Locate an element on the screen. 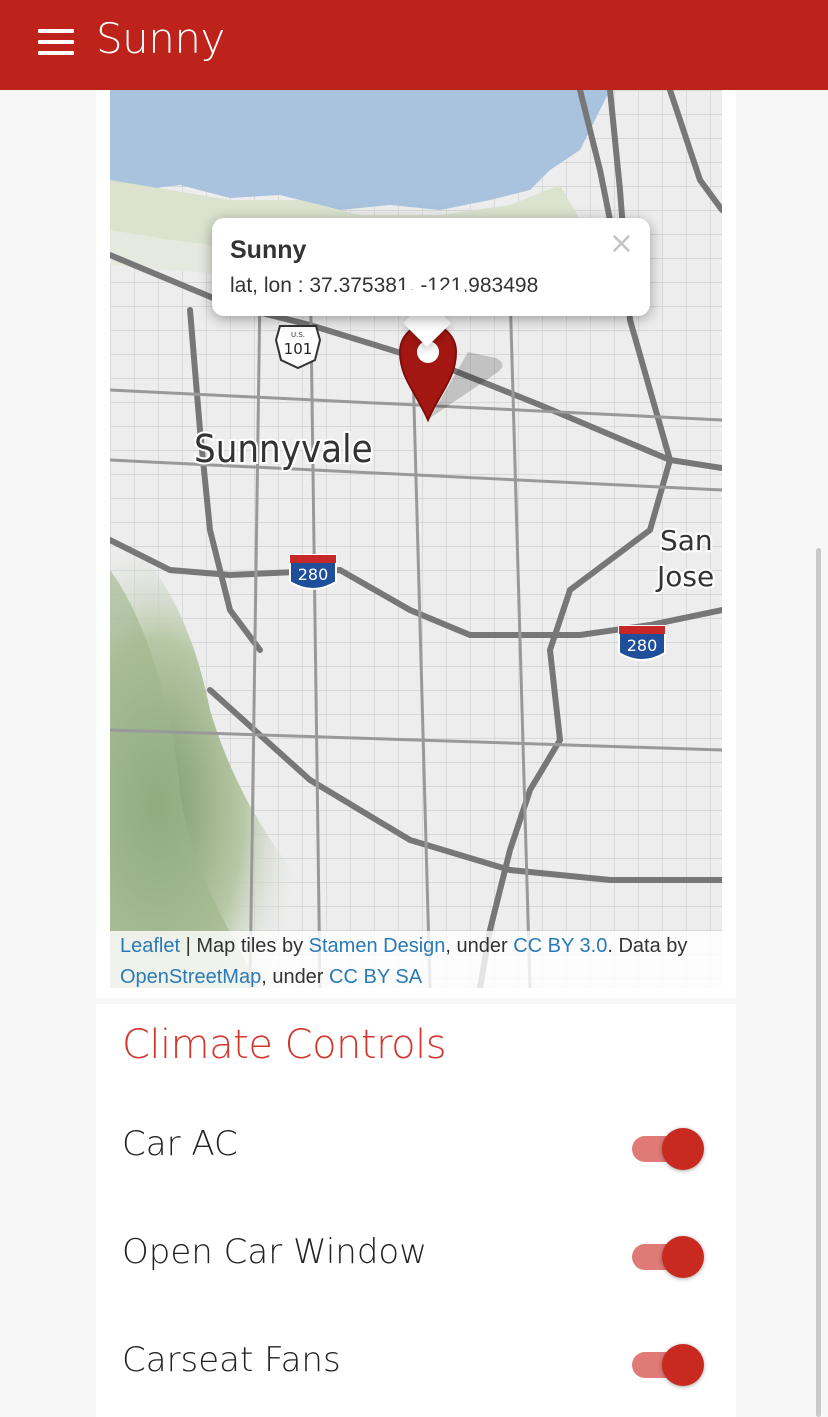  app-bar: Sunny is located at coordinates (414, 45).